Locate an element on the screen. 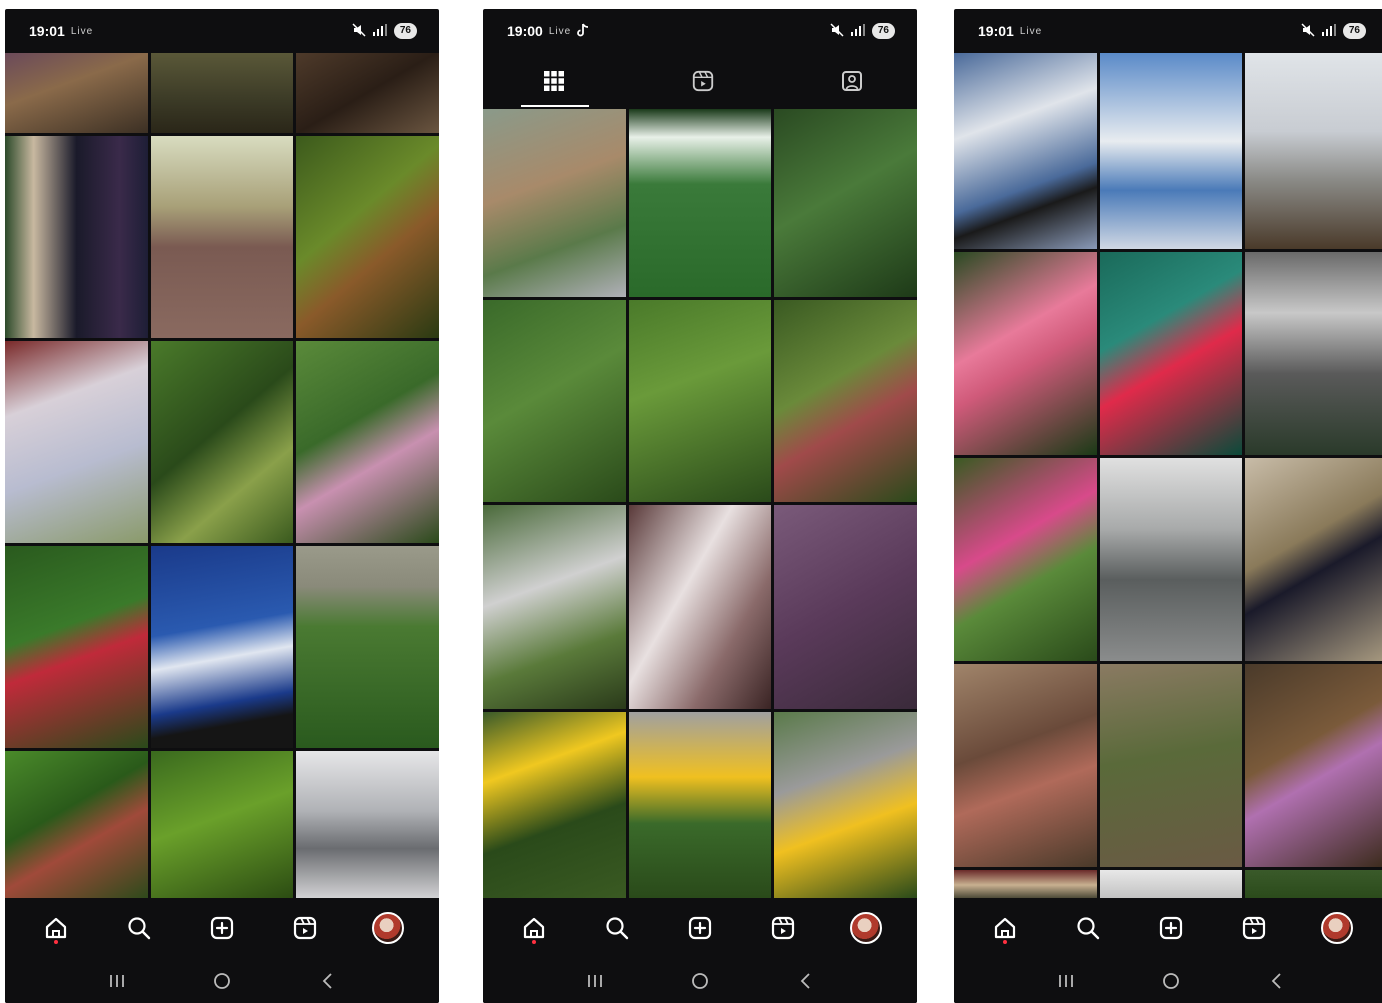 Image resolution: width=1382 pixels, height=1003 pixels. tab-reels is located at coordinates (703, 81).